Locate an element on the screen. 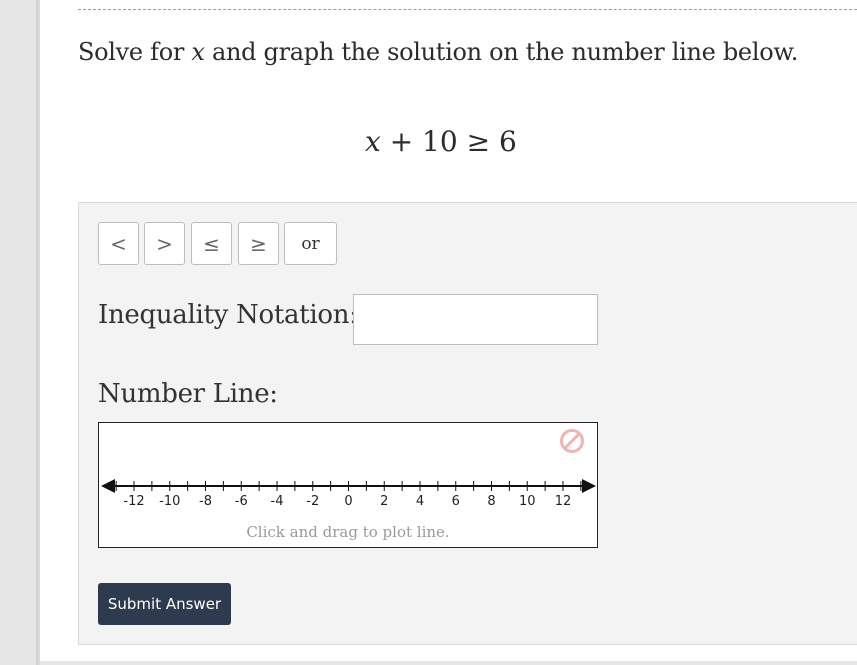  greater-than-icon: > is located at coordinates (164, 243).